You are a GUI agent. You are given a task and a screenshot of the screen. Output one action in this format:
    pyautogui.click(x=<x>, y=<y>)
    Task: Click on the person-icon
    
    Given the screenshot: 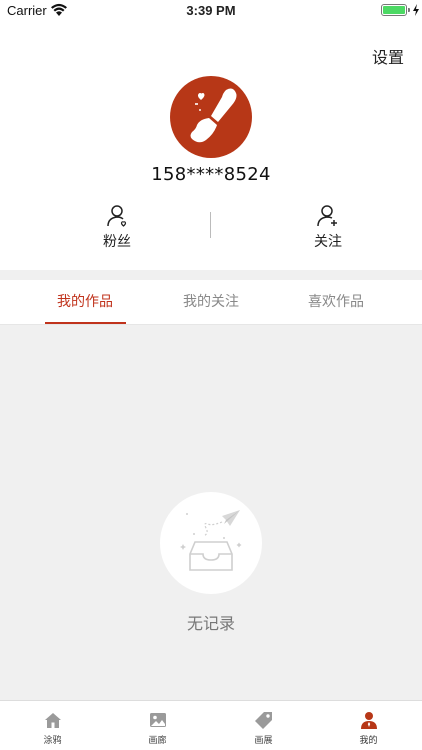 What is the action you would take?
    pyautogui.click(x=368, y=720)
    